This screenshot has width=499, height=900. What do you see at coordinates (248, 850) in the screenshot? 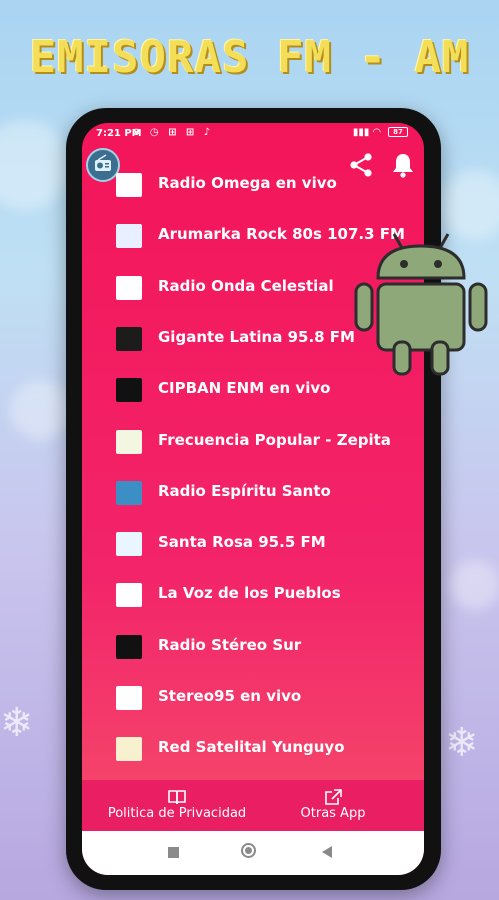
I see `home-icon` at bounding box center [248, 850].